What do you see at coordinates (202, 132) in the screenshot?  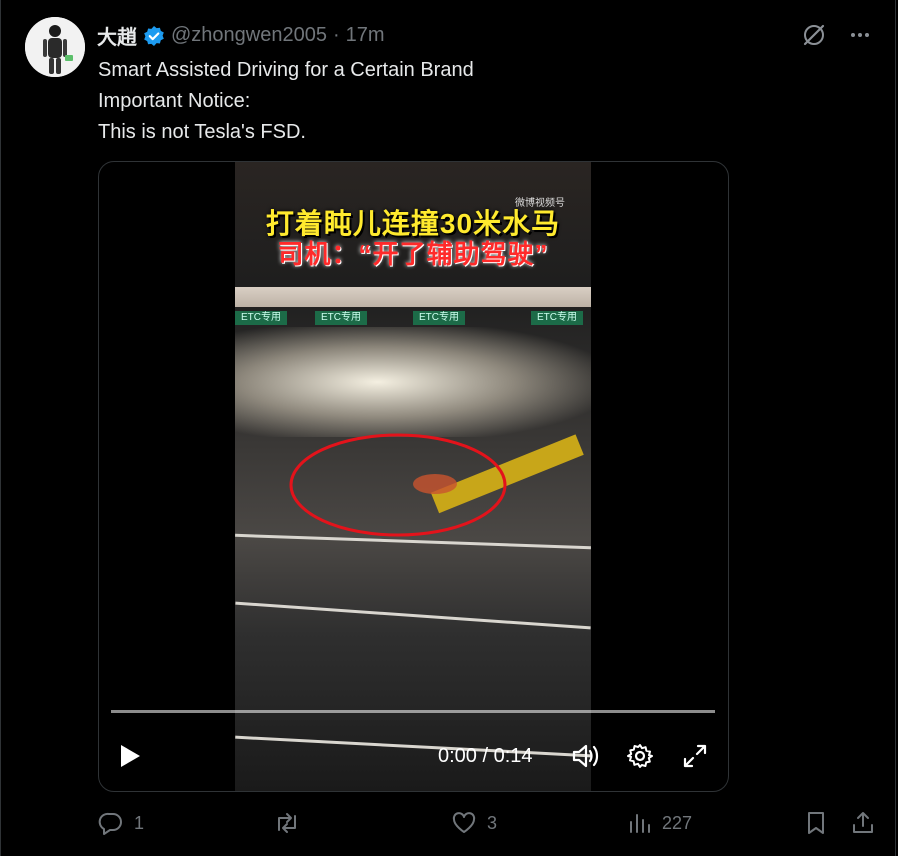 I see `post-line: This is not Tesla's FSD.` at bounding box center [202, 132].